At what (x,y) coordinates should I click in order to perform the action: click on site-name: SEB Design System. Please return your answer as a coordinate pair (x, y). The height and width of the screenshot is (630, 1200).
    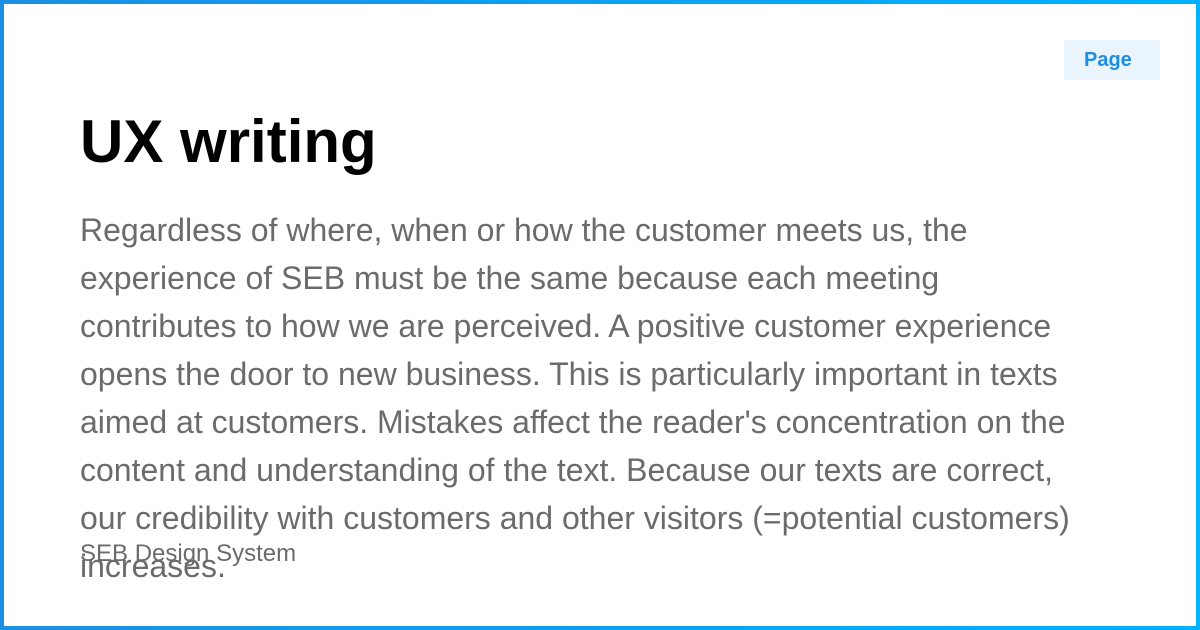
    Looking at the image, I should click on (188, 553).